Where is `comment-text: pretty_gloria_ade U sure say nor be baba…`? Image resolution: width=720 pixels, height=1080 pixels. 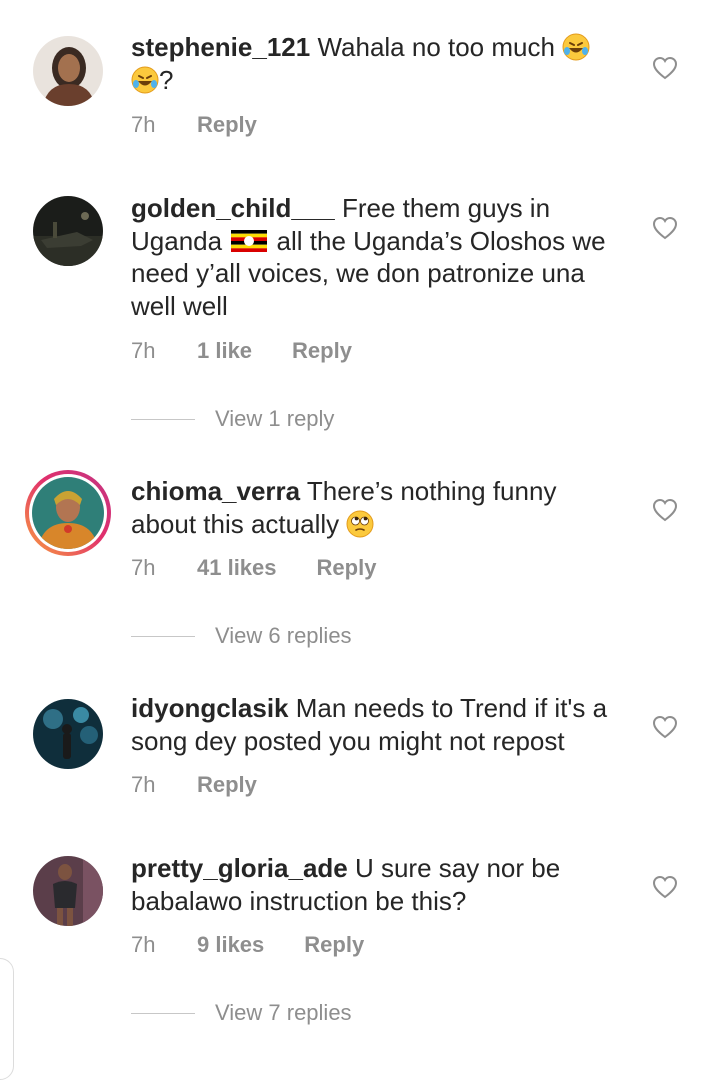 comment-text: pretty_gloria_ade U sure say nor be baba… is located at coordinates (346, 884).